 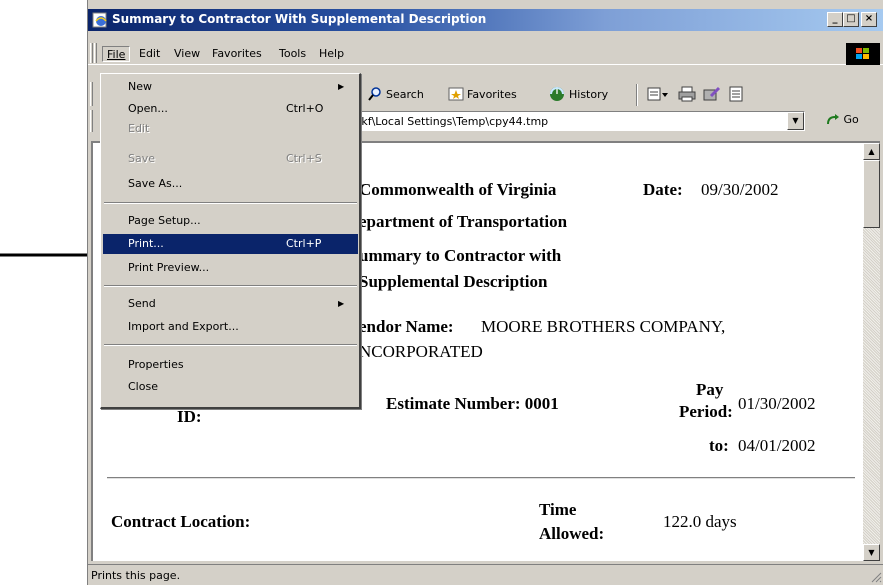 I want to click on scroll-up-button: ▲, so click(x=871, y=151).